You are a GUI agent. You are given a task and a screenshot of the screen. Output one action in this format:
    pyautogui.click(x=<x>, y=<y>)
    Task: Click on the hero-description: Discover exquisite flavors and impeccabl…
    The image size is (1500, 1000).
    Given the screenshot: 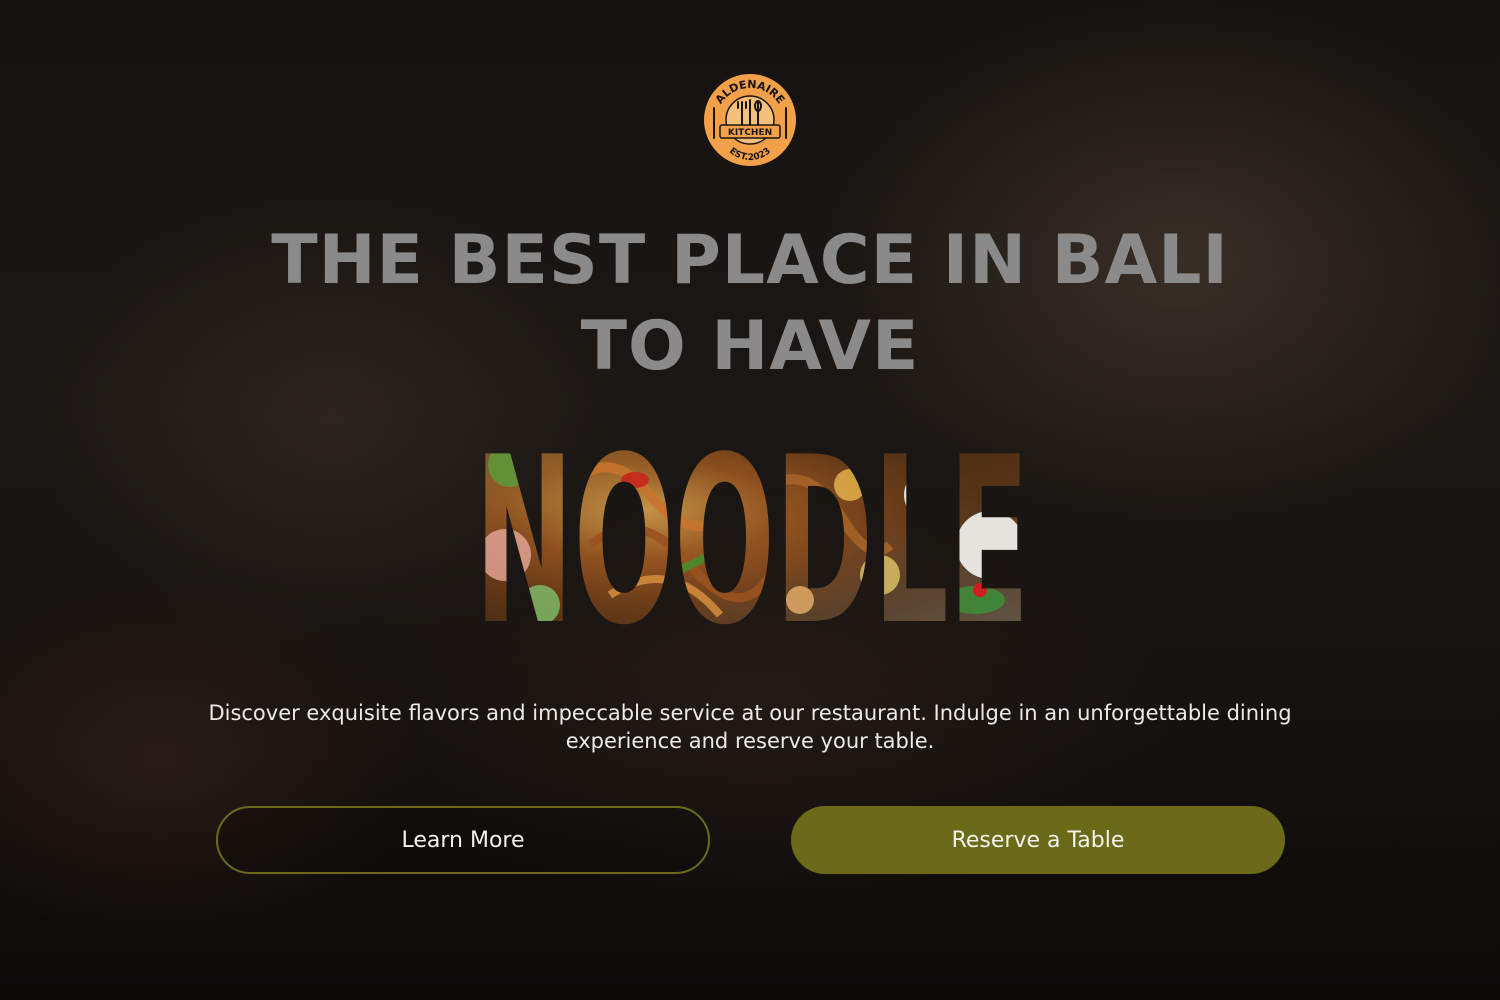 What is the action you would take?
    pyautogui.click(x=750, y=727)
    